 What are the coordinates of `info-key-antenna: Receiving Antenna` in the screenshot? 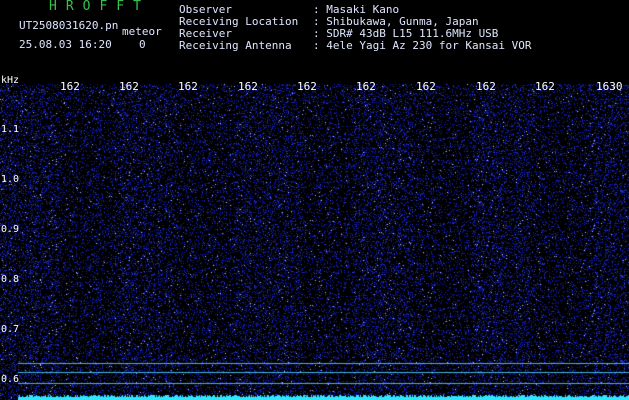 It's located at (235, 45).